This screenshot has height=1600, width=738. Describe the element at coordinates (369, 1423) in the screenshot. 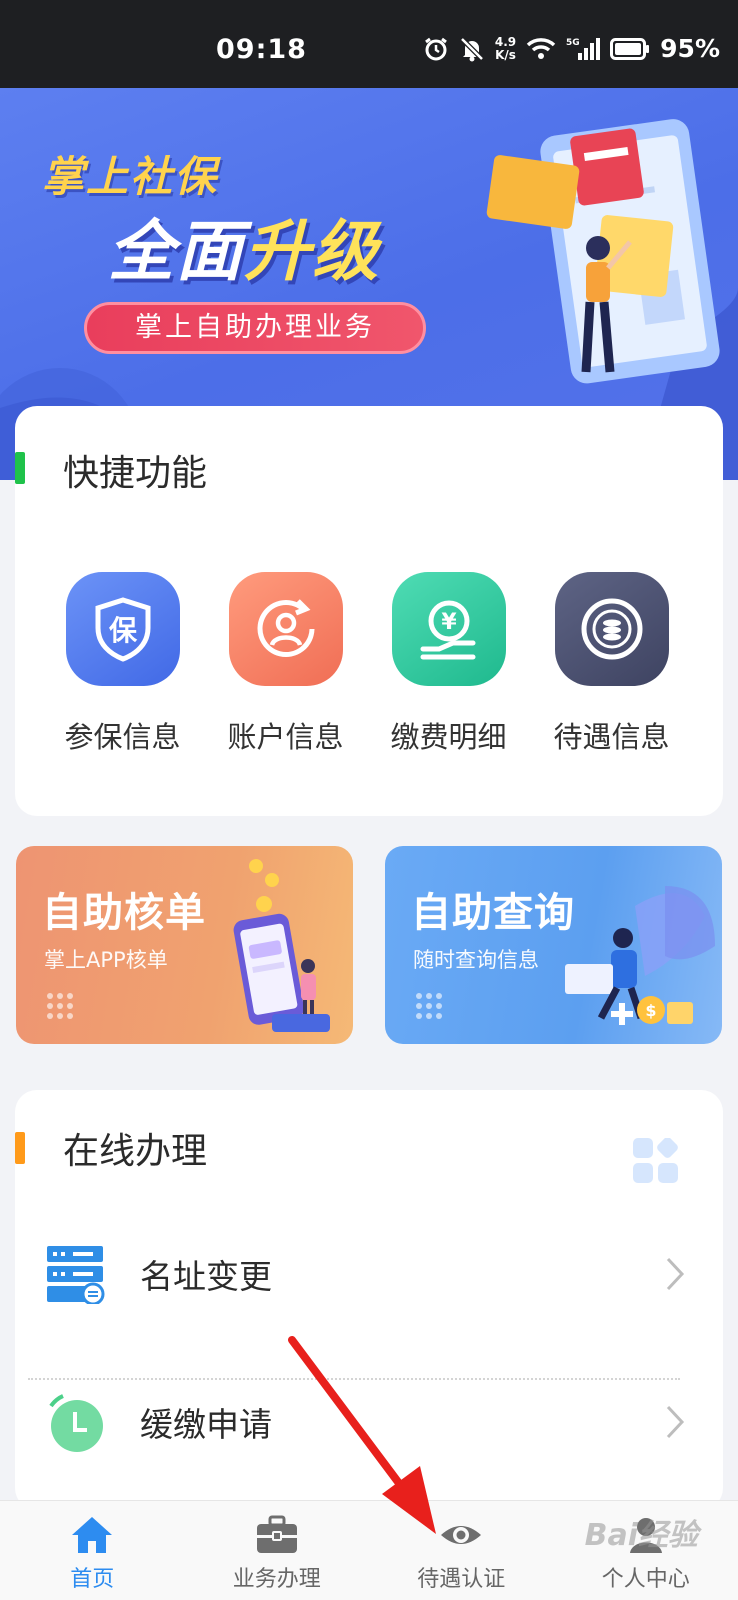

I see `list-item-deferred-payment: 缓缴申请` at that location.